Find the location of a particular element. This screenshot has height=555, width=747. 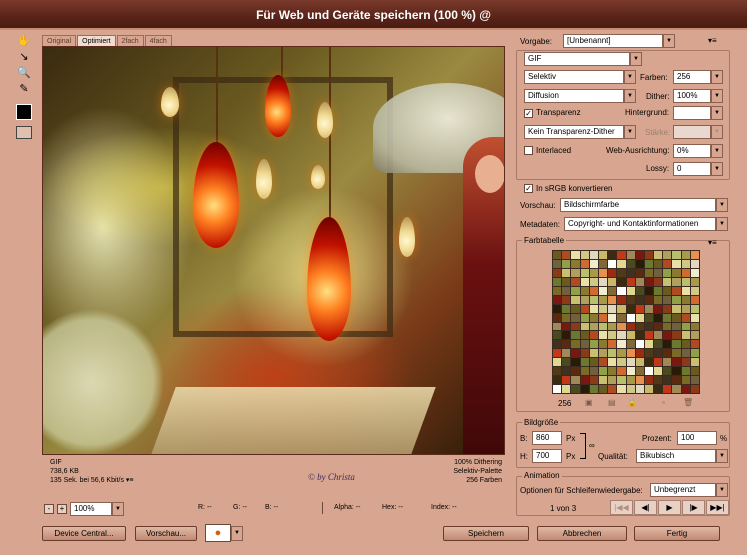

fertig-button: Fertig is located at coordinates (677, 533).